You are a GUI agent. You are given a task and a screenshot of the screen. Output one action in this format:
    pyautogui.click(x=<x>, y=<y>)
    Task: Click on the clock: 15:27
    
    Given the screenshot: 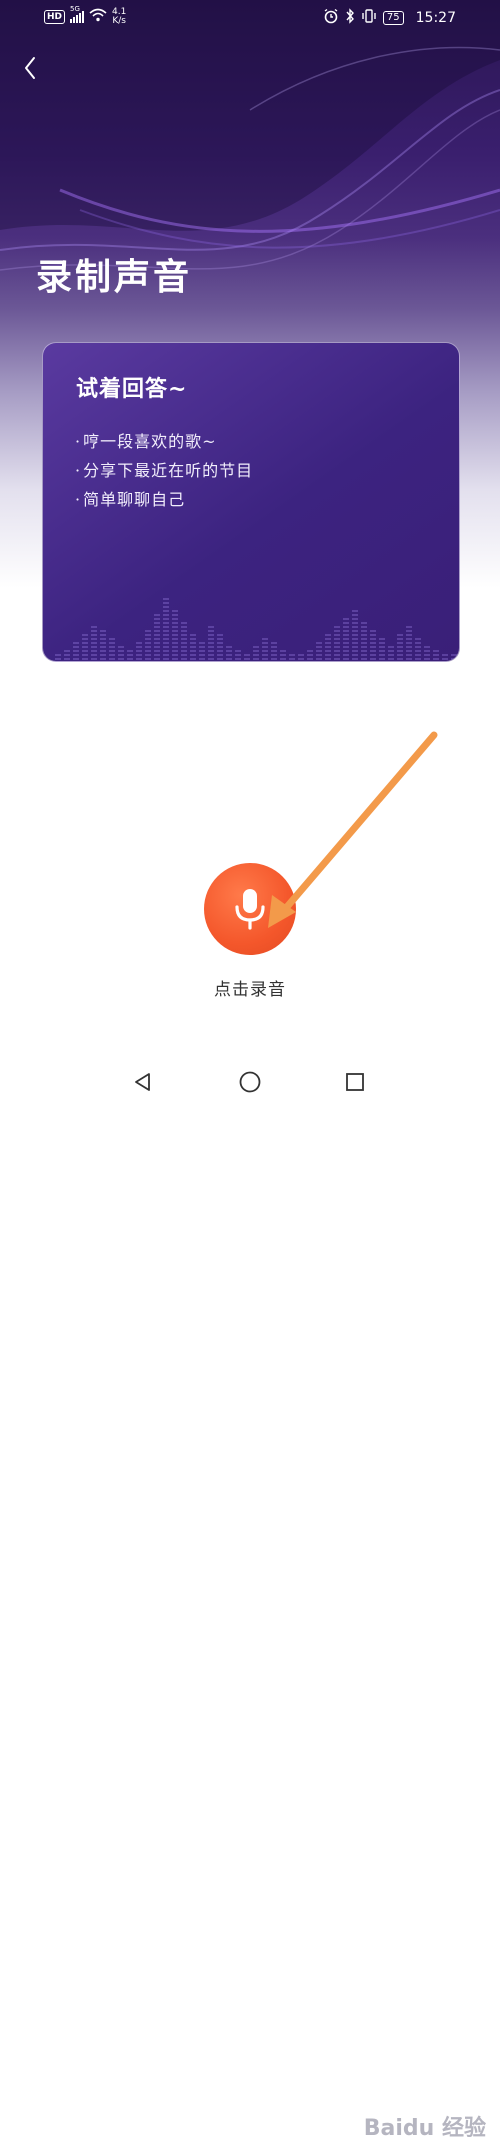 What is the action you would take?
    pyautogui.click(x=435, y=18)
    